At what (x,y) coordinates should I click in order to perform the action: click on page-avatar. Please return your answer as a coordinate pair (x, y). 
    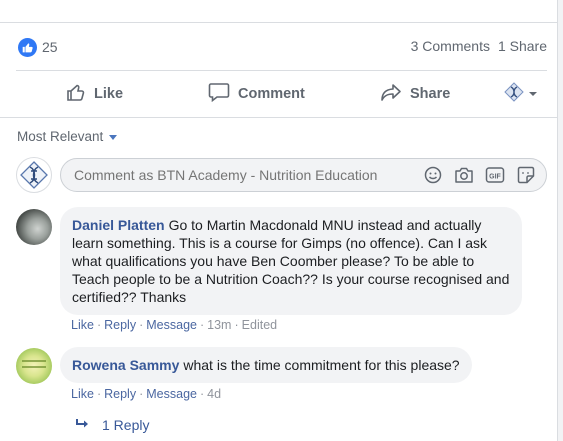
    Looking at the image, I should click on (34, 175).